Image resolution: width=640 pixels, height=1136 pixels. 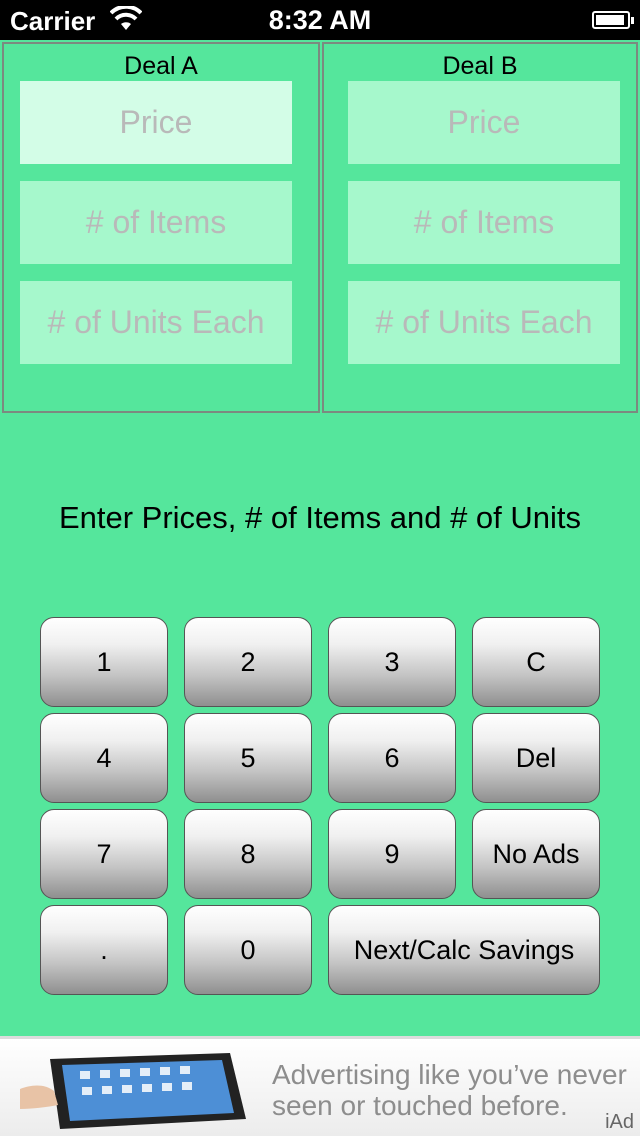 I want to click on deal-b-items-field: # of Items, so click(x=484, y=222).